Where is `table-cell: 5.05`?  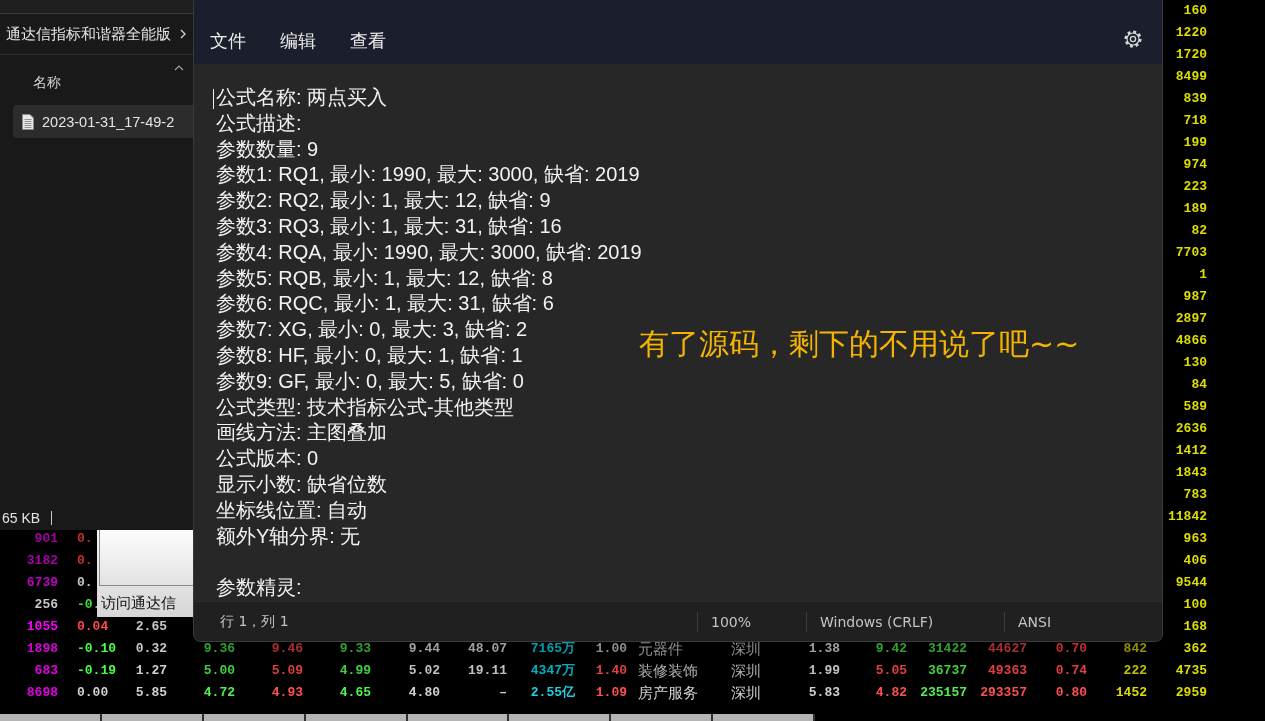 table-cell: 5.05 is located at coordinates (891, 671).